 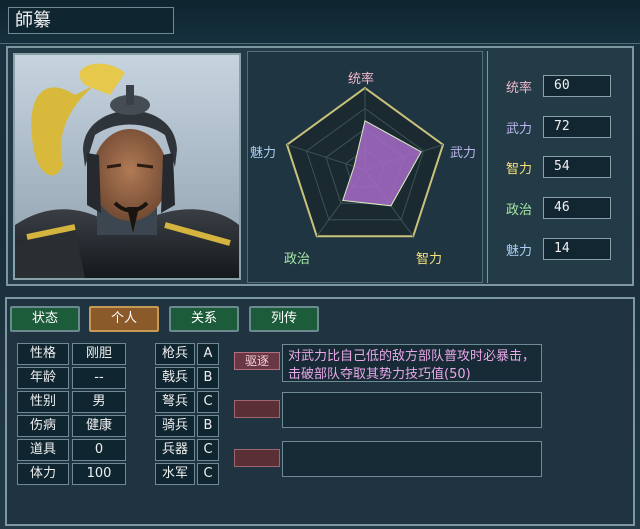 I want to click on personal-label-personality: 性格, so click(x=43, y=354).